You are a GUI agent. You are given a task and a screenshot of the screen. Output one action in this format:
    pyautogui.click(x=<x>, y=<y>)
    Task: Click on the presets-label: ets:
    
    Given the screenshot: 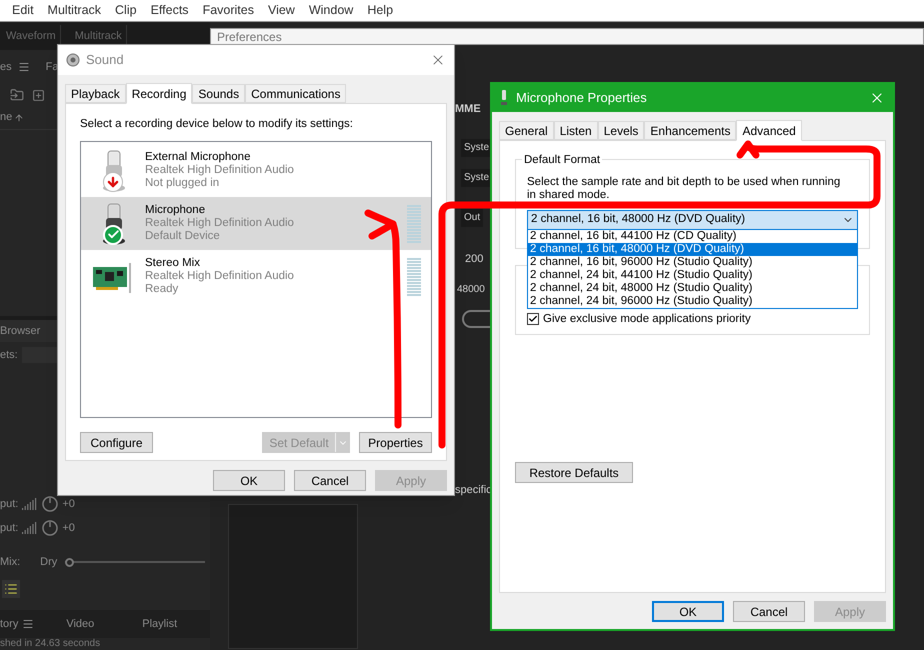 What is the action you would take?
    pyautogui.click(x=9, y=355)
    